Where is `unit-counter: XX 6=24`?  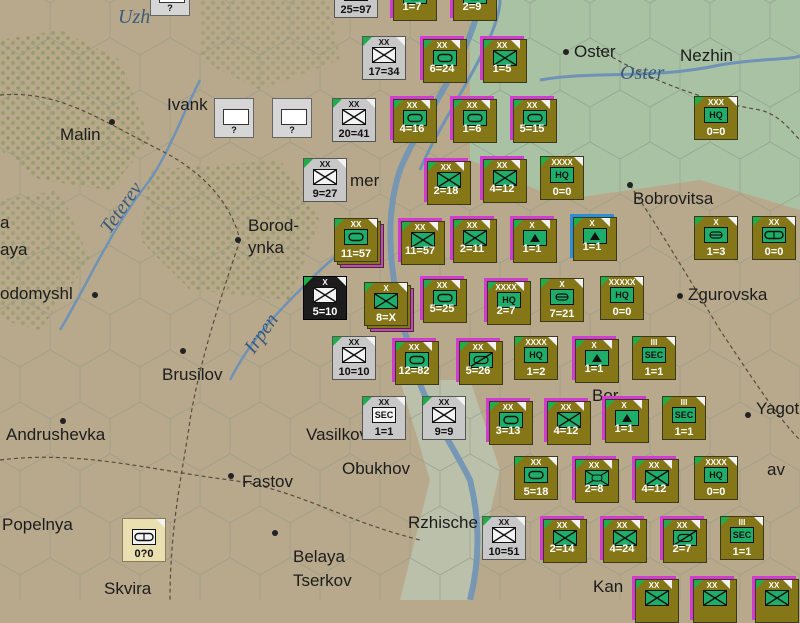
unit-counter: XX 6=24 is located at coordinates (443, 59).